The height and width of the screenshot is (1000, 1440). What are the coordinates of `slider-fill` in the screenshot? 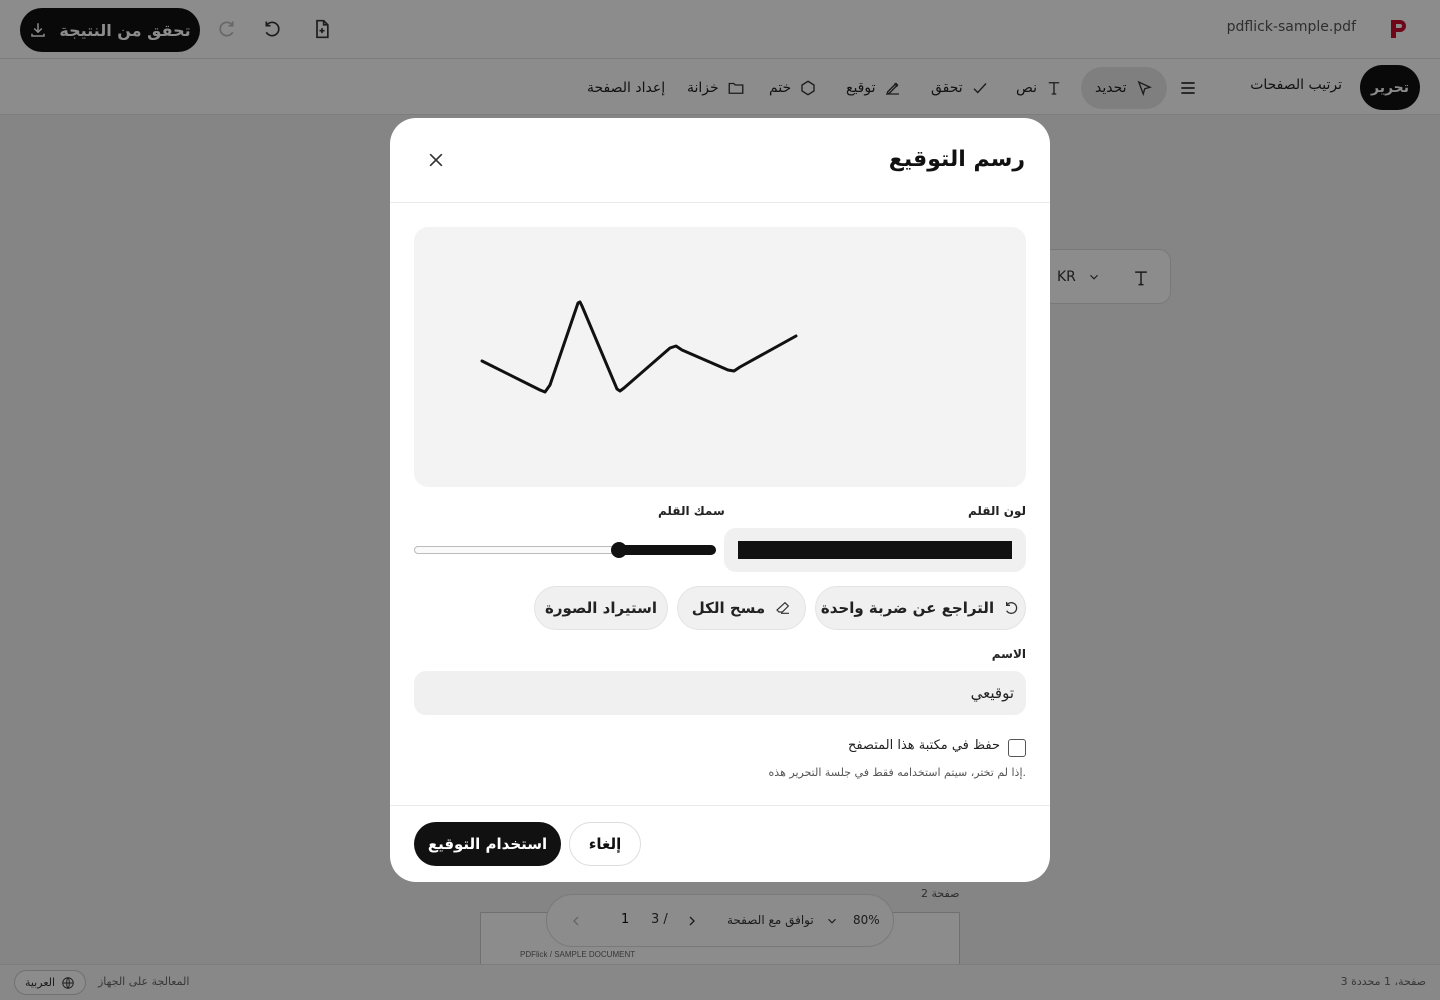 It's located at (667, 550).